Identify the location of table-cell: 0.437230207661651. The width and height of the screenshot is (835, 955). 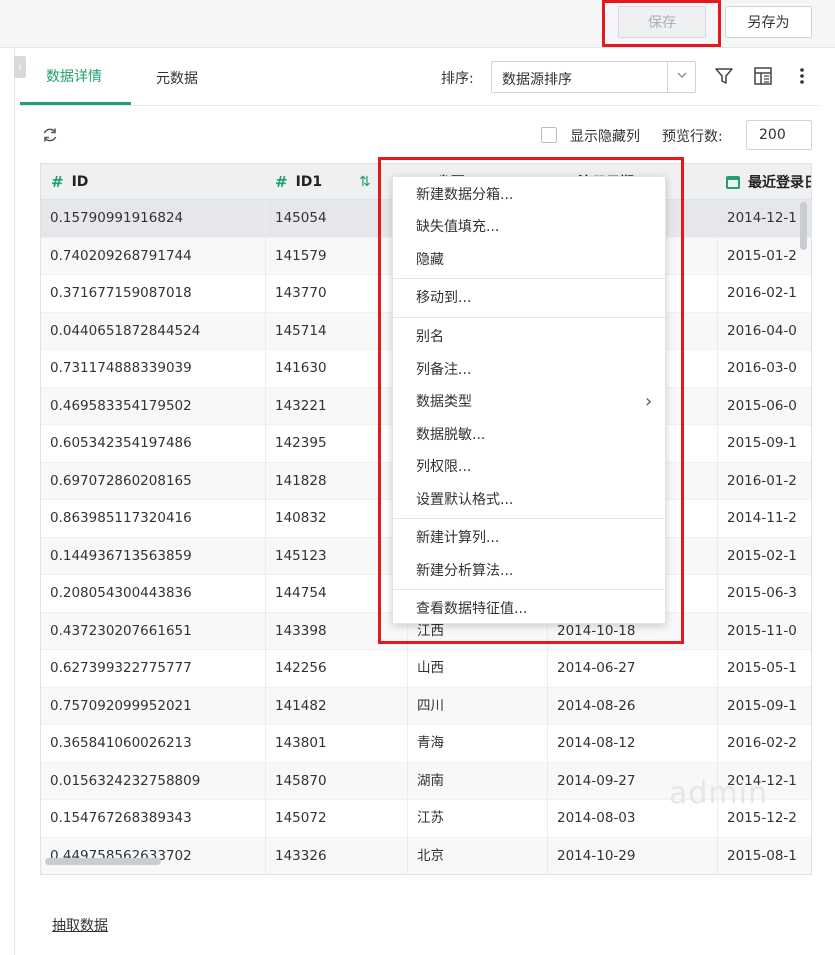
(121, 630).